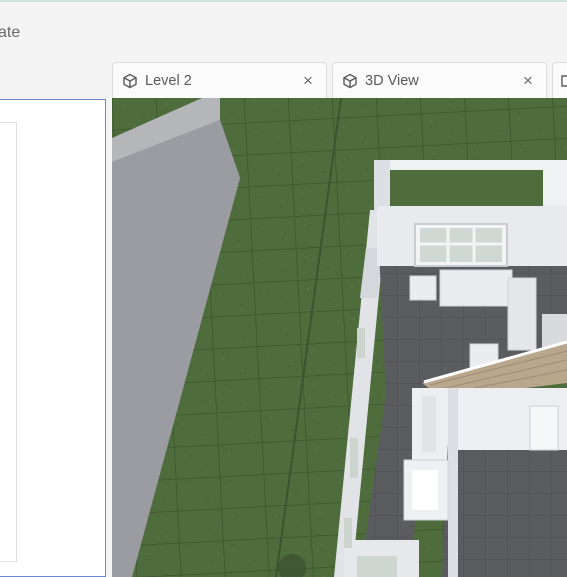 The image size is (567, 577). I want to click on tab-3d-view: 3D View ×, so click(439, 80).